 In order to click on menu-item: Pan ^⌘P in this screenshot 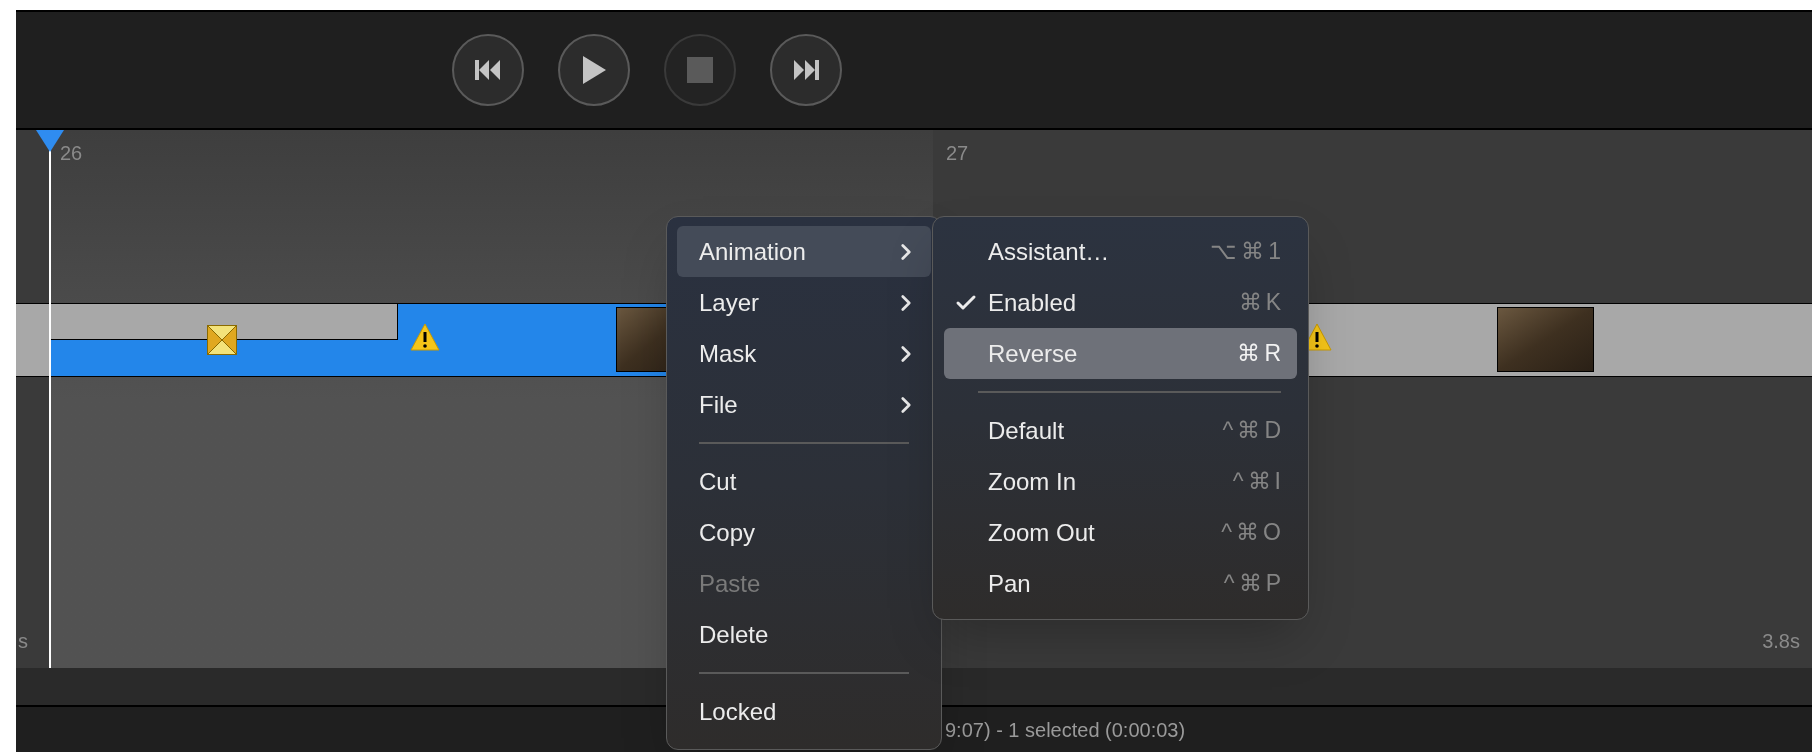, I will do `click(1120, 583)`.